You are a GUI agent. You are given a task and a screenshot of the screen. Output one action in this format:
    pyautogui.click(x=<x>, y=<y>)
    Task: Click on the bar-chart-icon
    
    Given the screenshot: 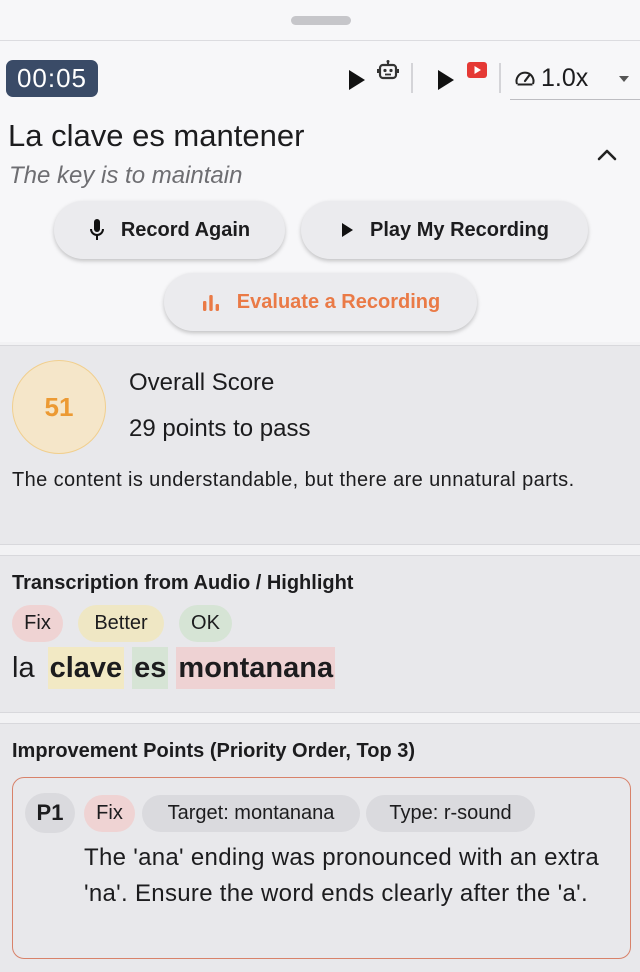 What is the action you would take?
    pyautogui.click(x=210, y=303)
    